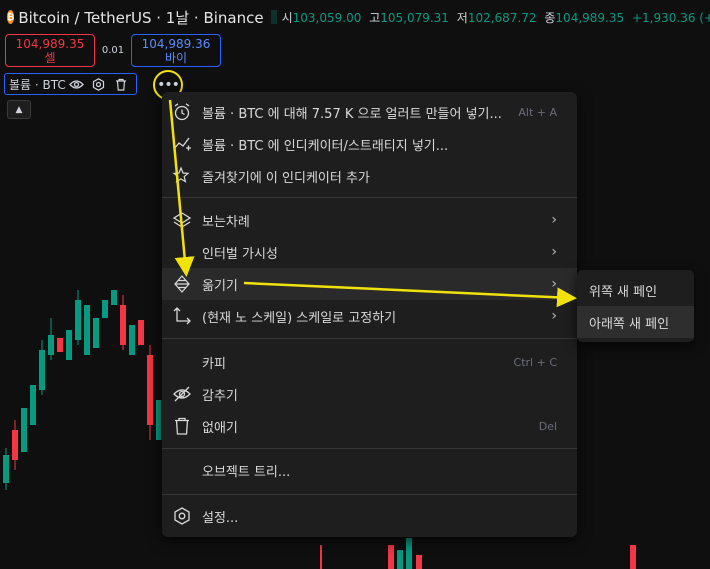 The width and height of the screenshot is (710, 569). I want to click on menu-item-label: 옮기기, so click(220, 286).